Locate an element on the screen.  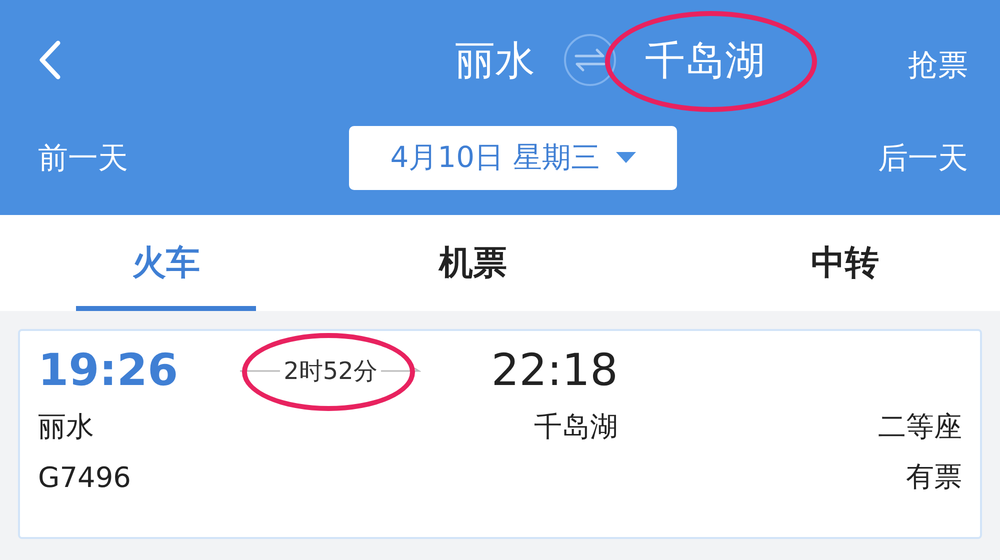
caret-icon is located at coordinates (626, 158).